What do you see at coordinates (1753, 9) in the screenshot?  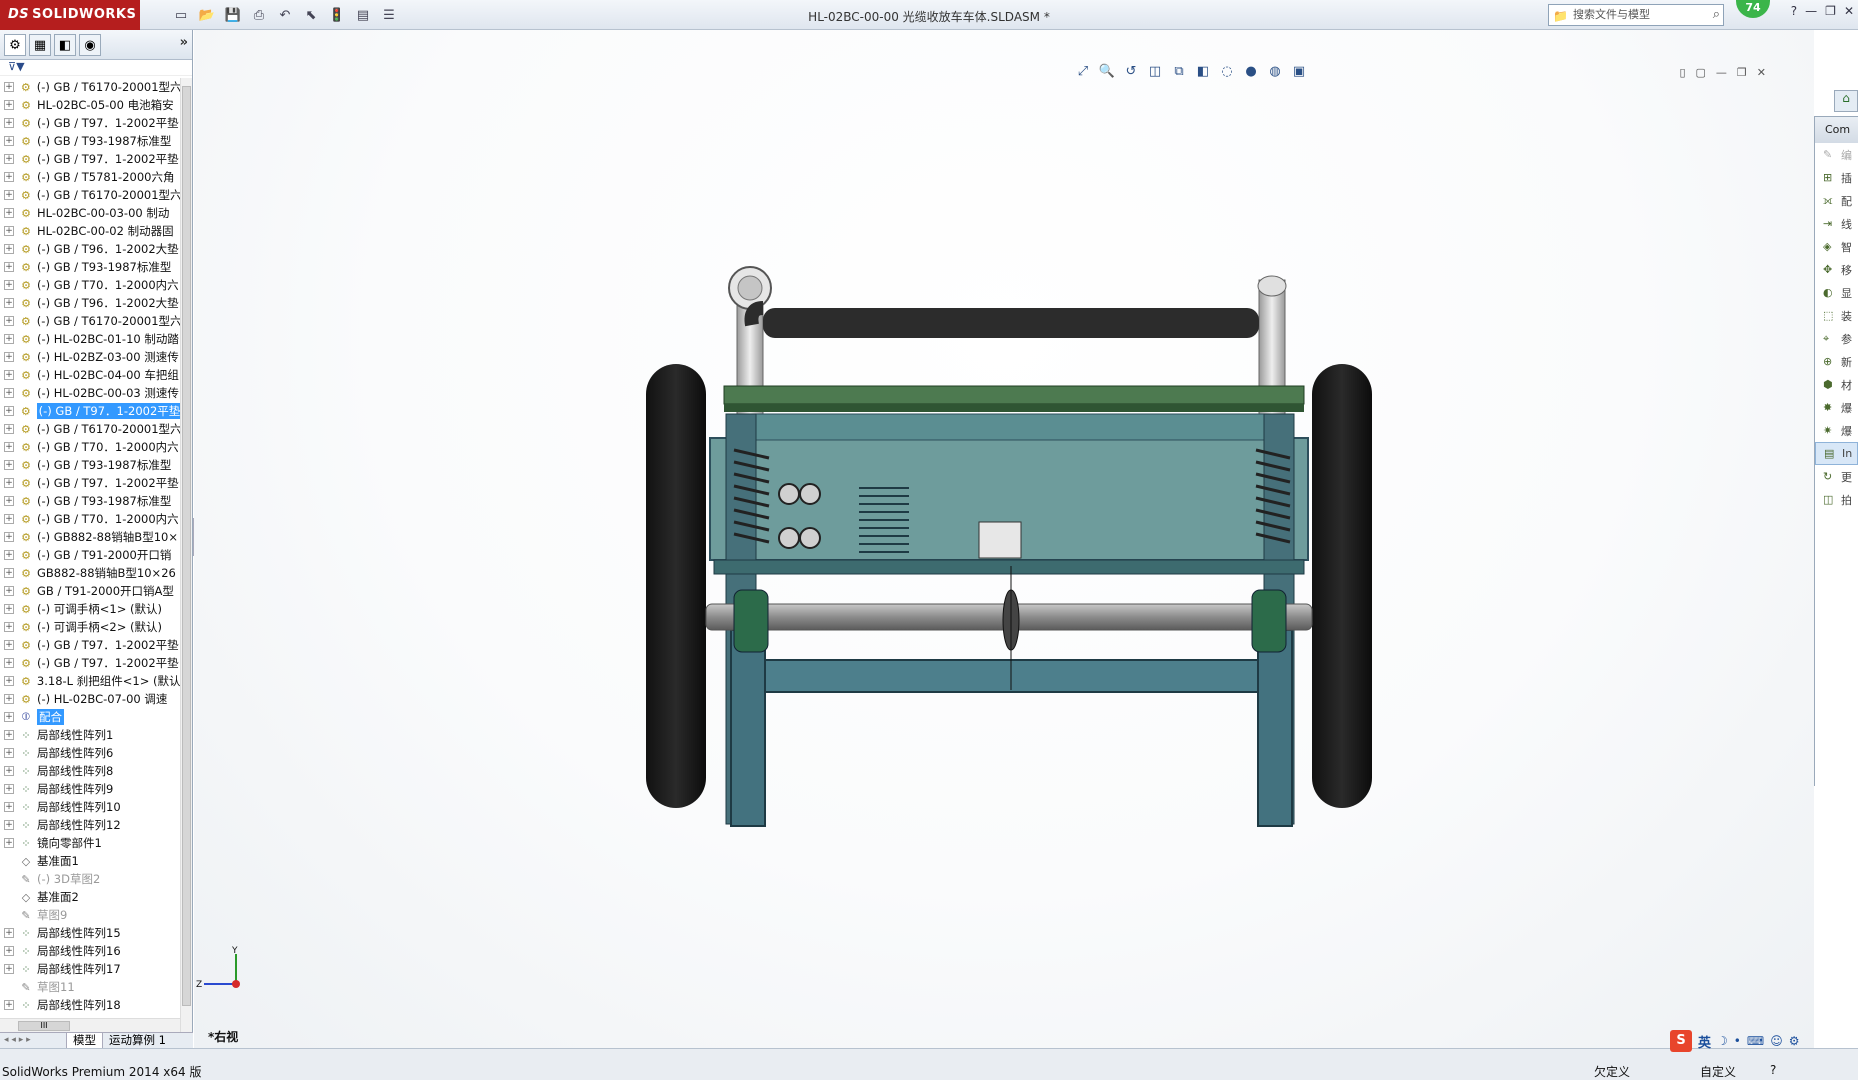 I see `notification-badge: 74` at bounding box center [1753, 9].